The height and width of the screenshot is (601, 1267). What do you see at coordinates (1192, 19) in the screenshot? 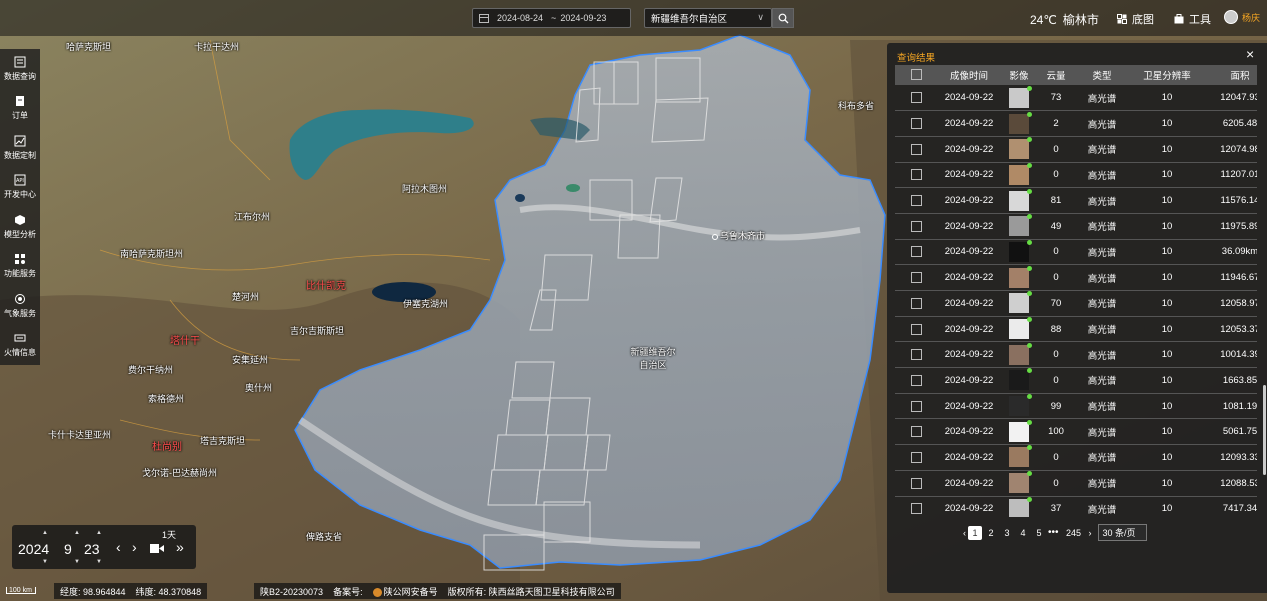
I see `tools-button: 工具` at bounding box center [1192, 19].